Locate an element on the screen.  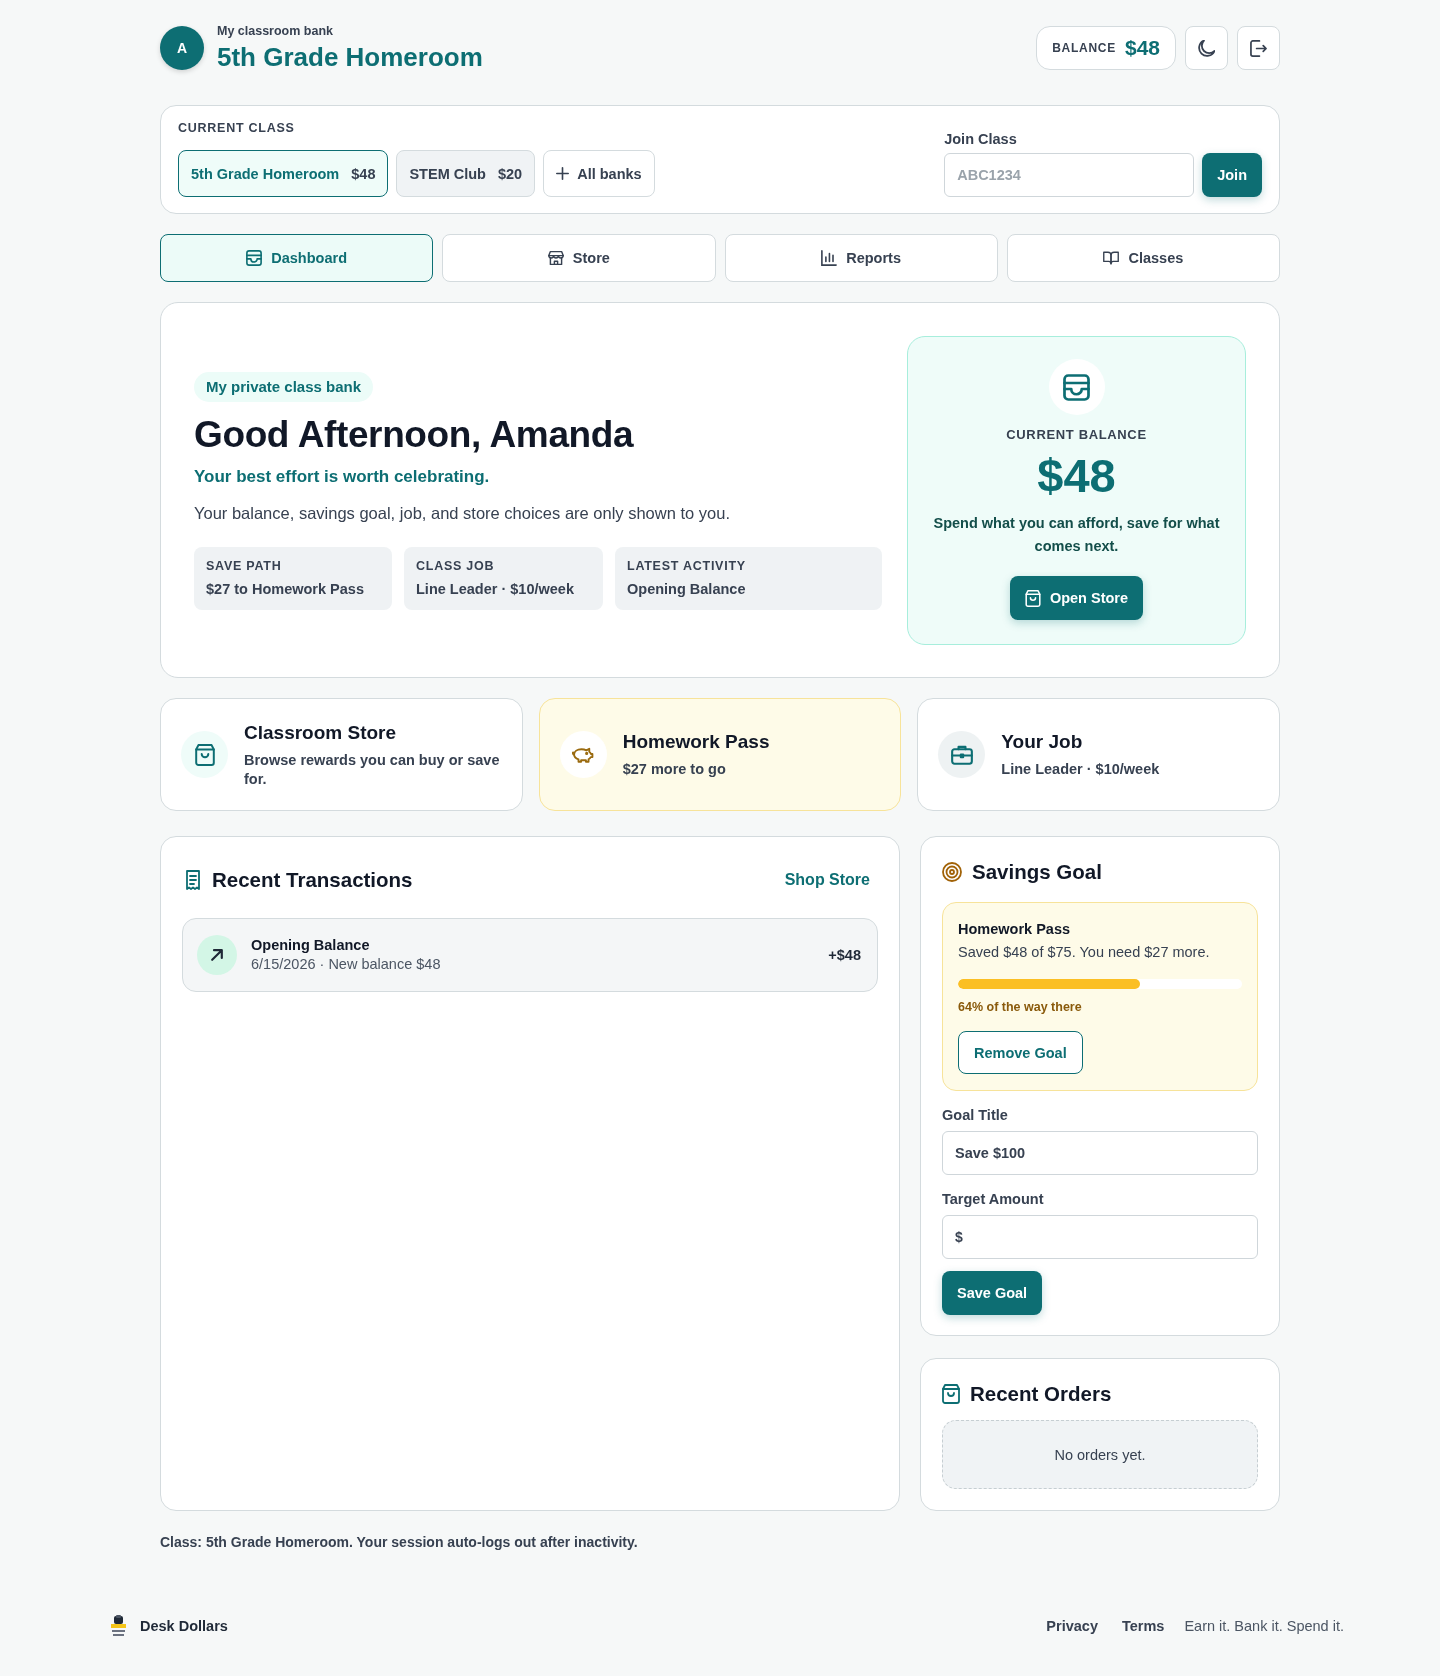
target-icon is located at coordinates (952, 872).